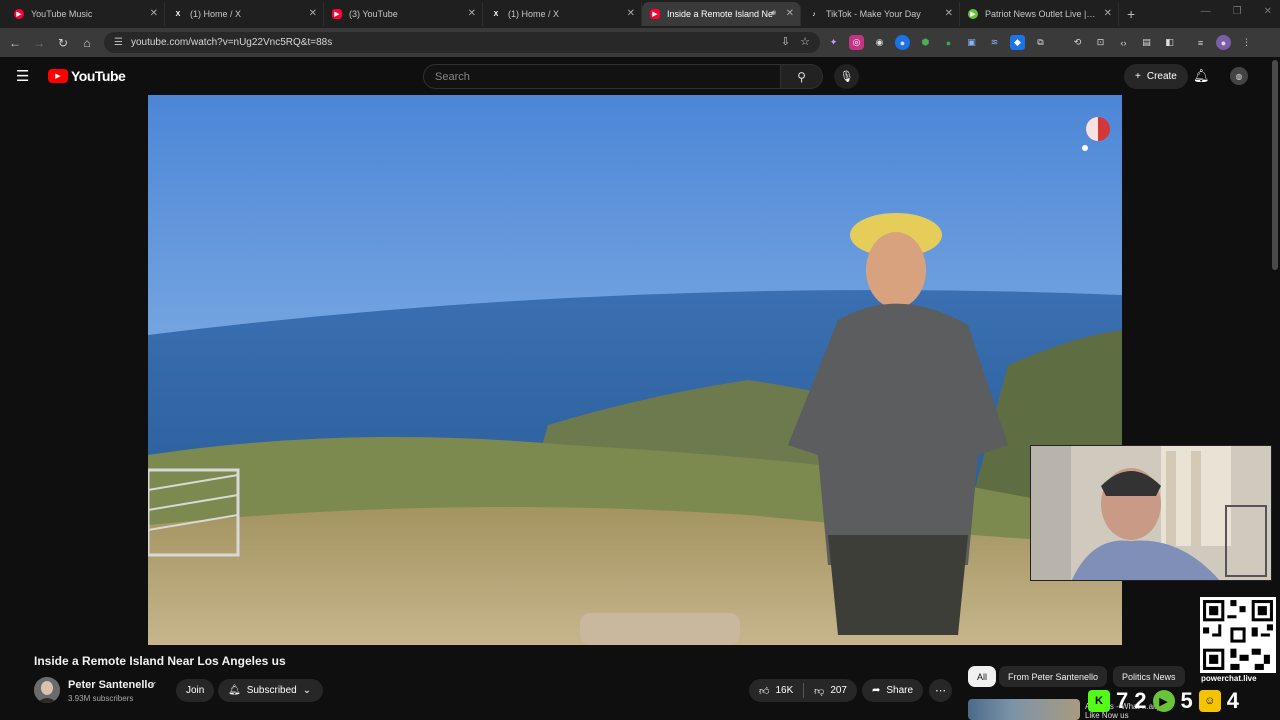  Describe the element at coordinates (216, 14) in the screenshot. I see `tab-title: (1) Home / X` at that location.